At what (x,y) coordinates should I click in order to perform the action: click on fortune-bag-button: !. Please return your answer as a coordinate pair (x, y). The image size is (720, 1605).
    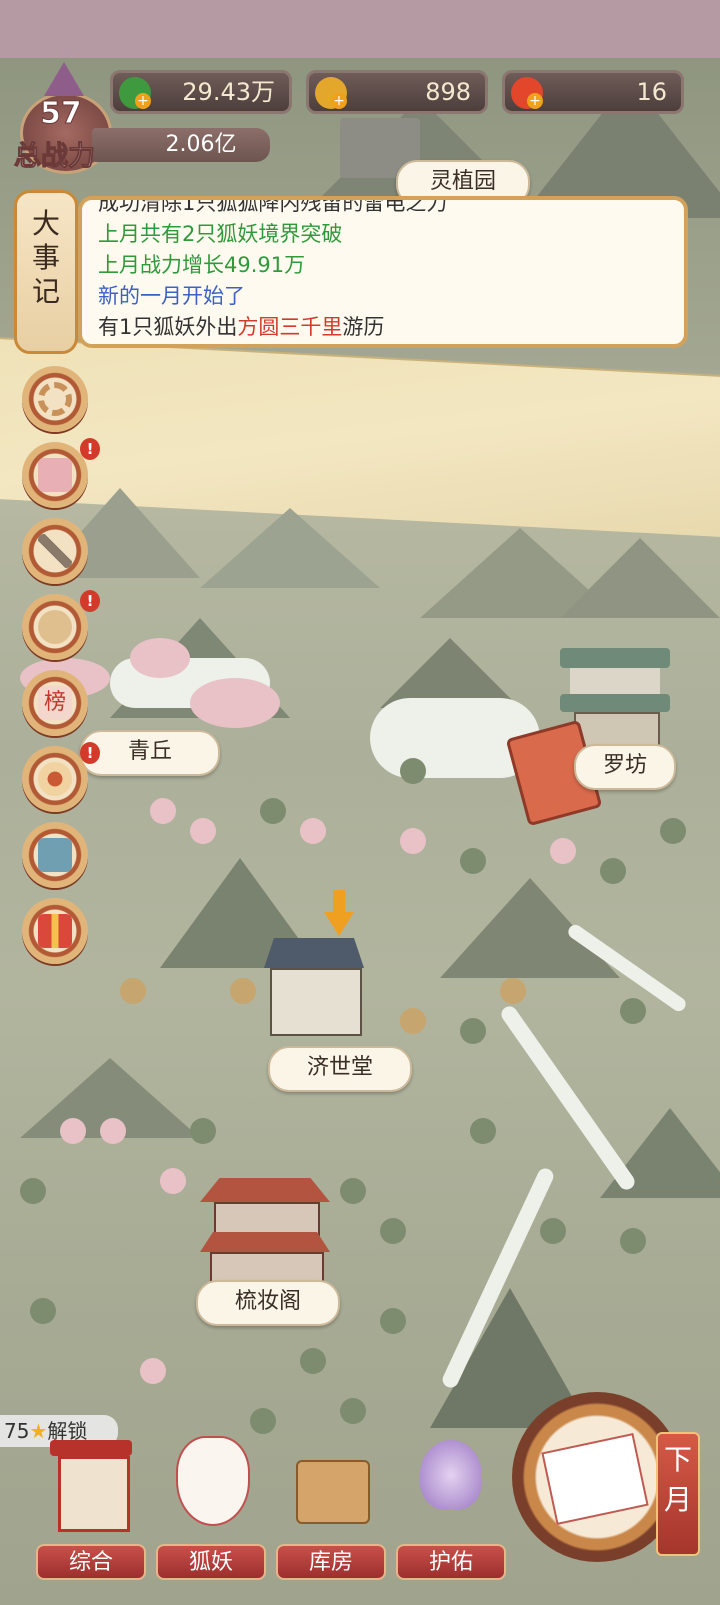
    Looking at the image, I should click on (61, 625).